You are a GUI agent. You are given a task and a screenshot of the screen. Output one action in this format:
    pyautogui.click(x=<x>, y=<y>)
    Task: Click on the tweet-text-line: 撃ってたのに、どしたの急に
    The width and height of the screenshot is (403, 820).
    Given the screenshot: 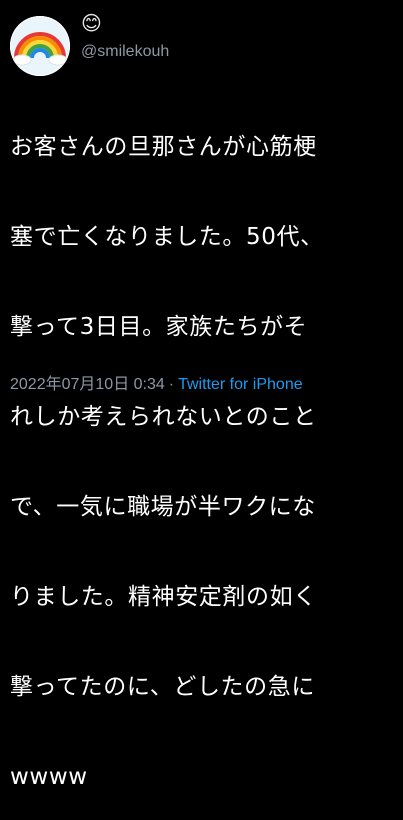 What is the action you would take?
    pyautogui.click(x=162, y=687)
    